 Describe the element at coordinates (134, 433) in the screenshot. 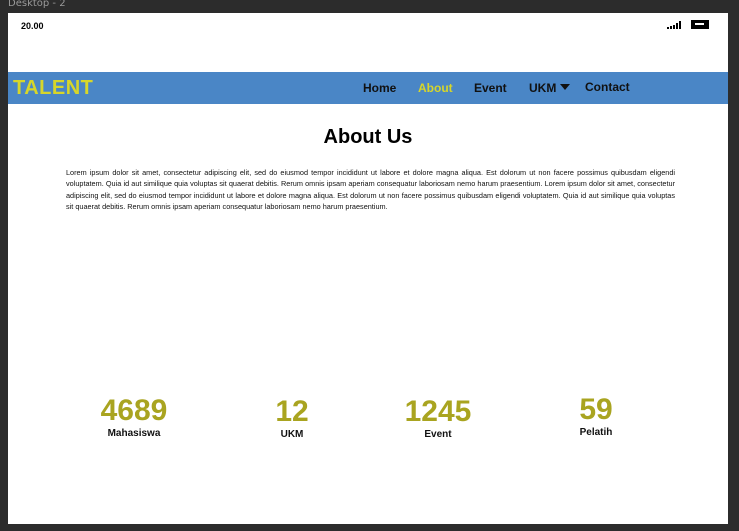

I see `stat-label: Mahasiswa` at that location.